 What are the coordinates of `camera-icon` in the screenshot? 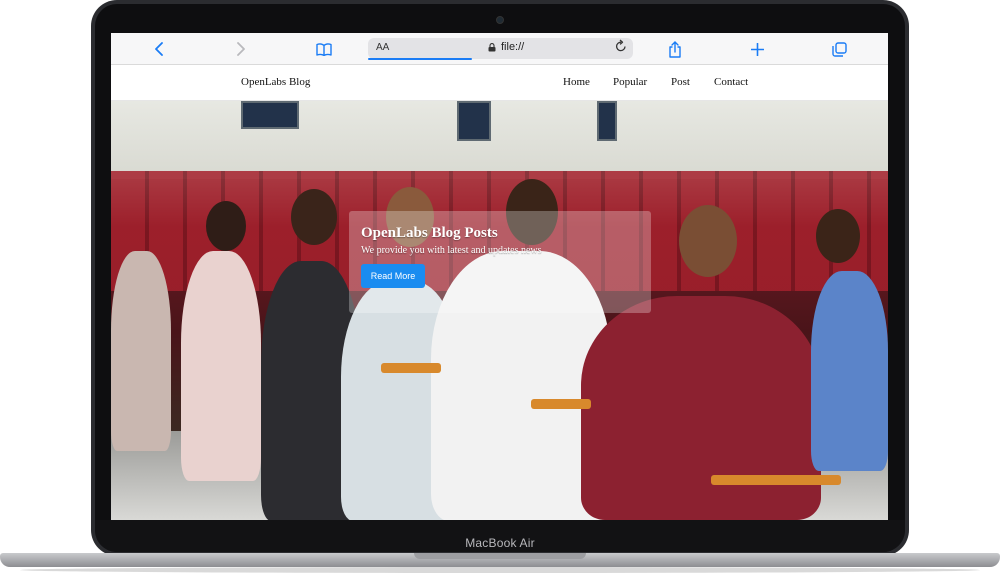 It's located at (500, 20).